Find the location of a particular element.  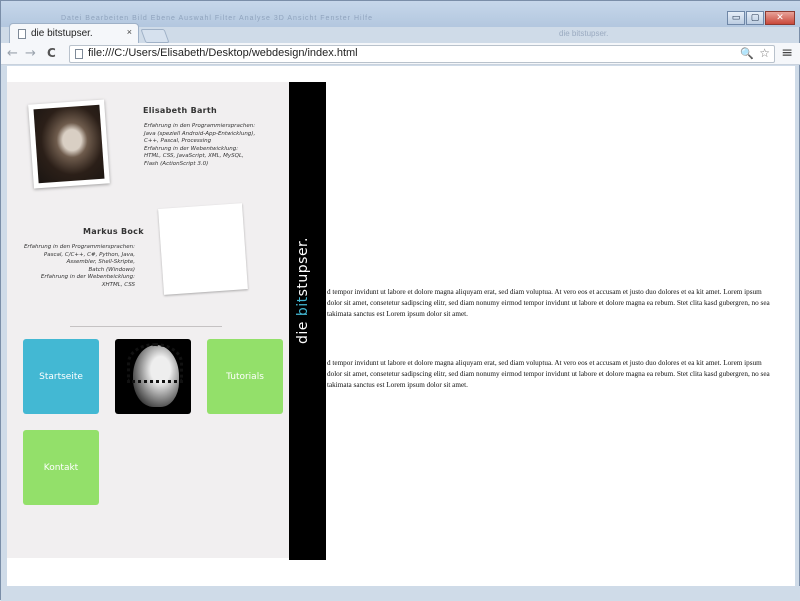

zoom-icon: 🔍 is located at coordinates (747, 53).